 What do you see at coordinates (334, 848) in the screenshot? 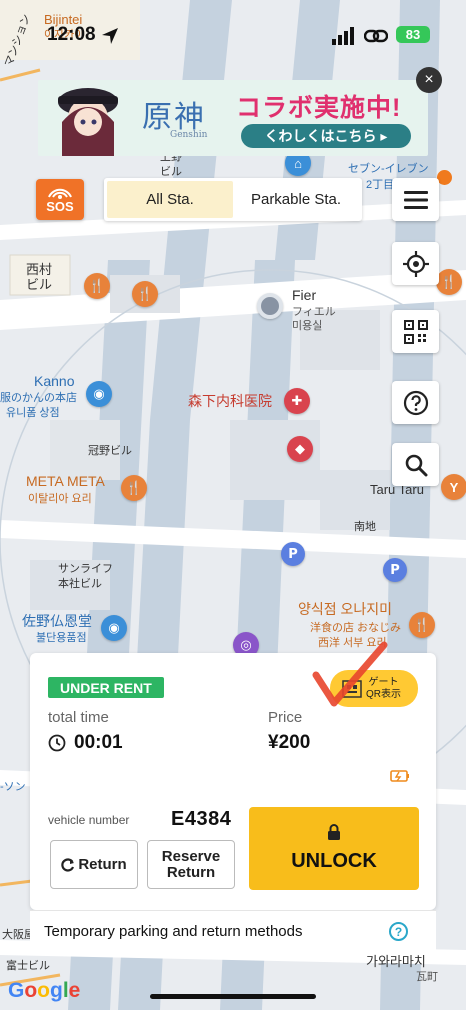
I see `unlock-button: UNLOCK` at bounding box center [334, 848].